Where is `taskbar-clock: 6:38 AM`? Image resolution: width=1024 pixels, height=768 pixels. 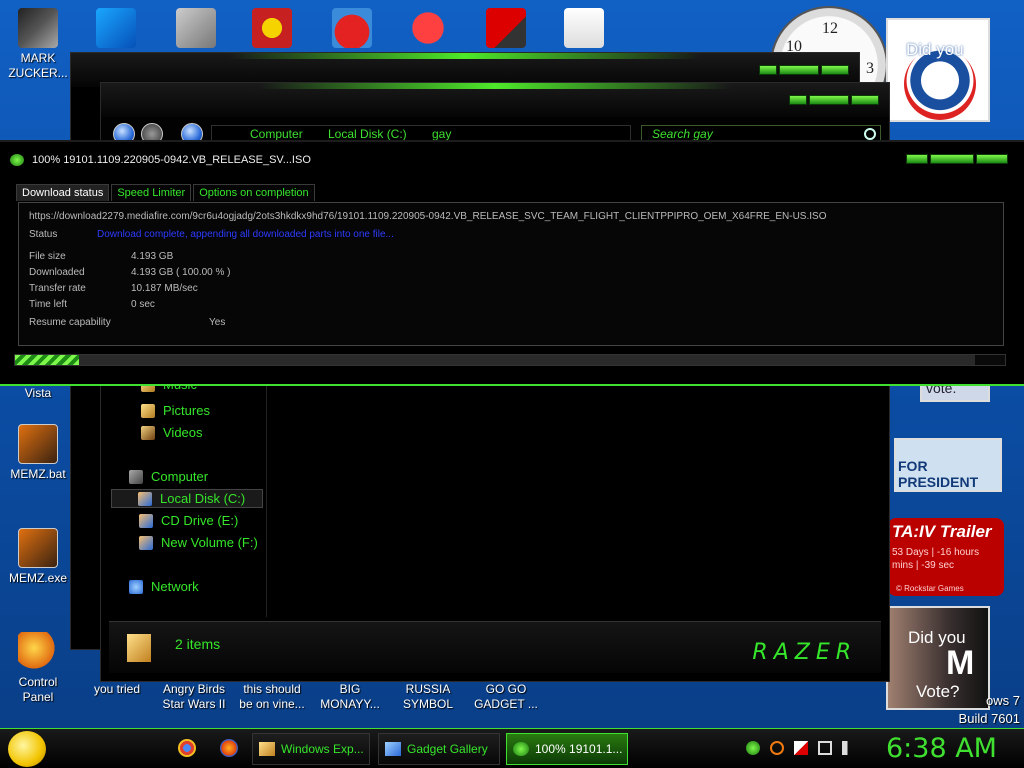 taskbar-clock: 6:38 AM is located at coordinates (941, 748).